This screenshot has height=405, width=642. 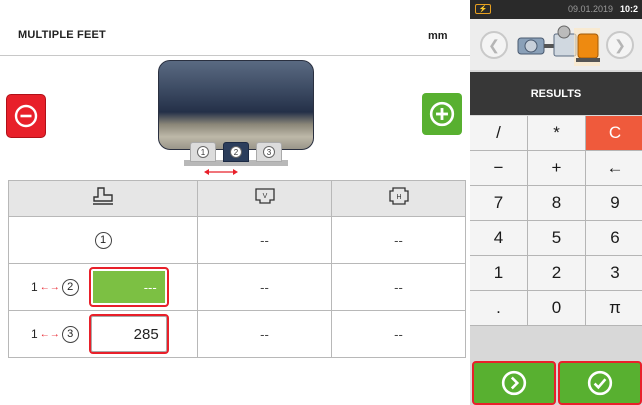 What do you see at coordinates (62, 35) in the screenshot?
I see `page-title: MULTIPLE FEET` at bounding box center [62, 35].